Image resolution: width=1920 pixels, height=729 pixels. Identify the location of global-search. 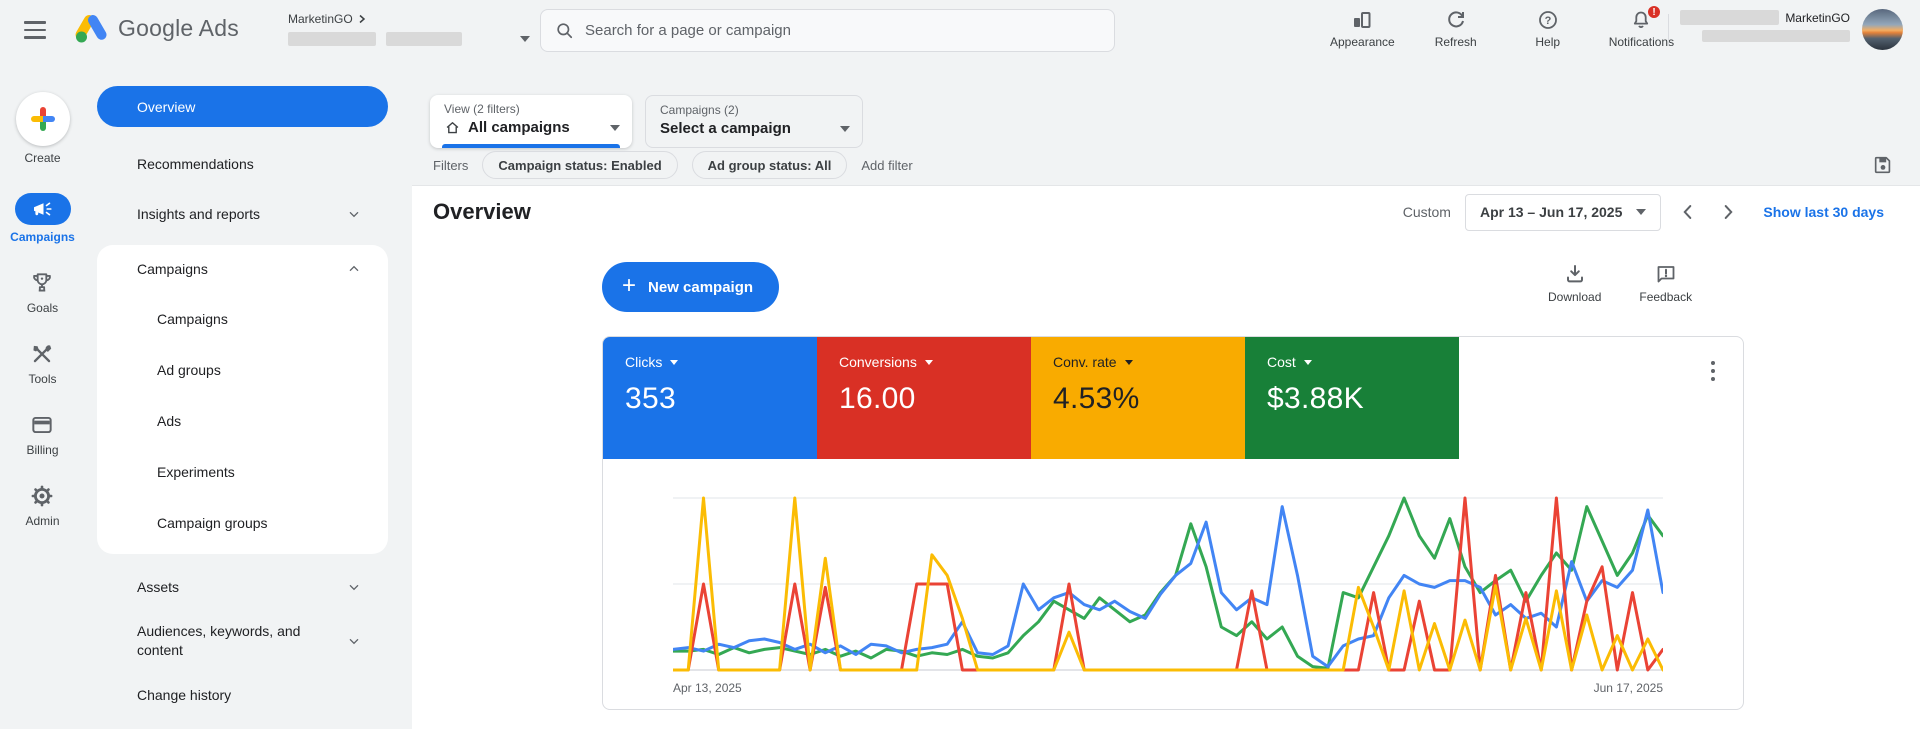
(827, 30).